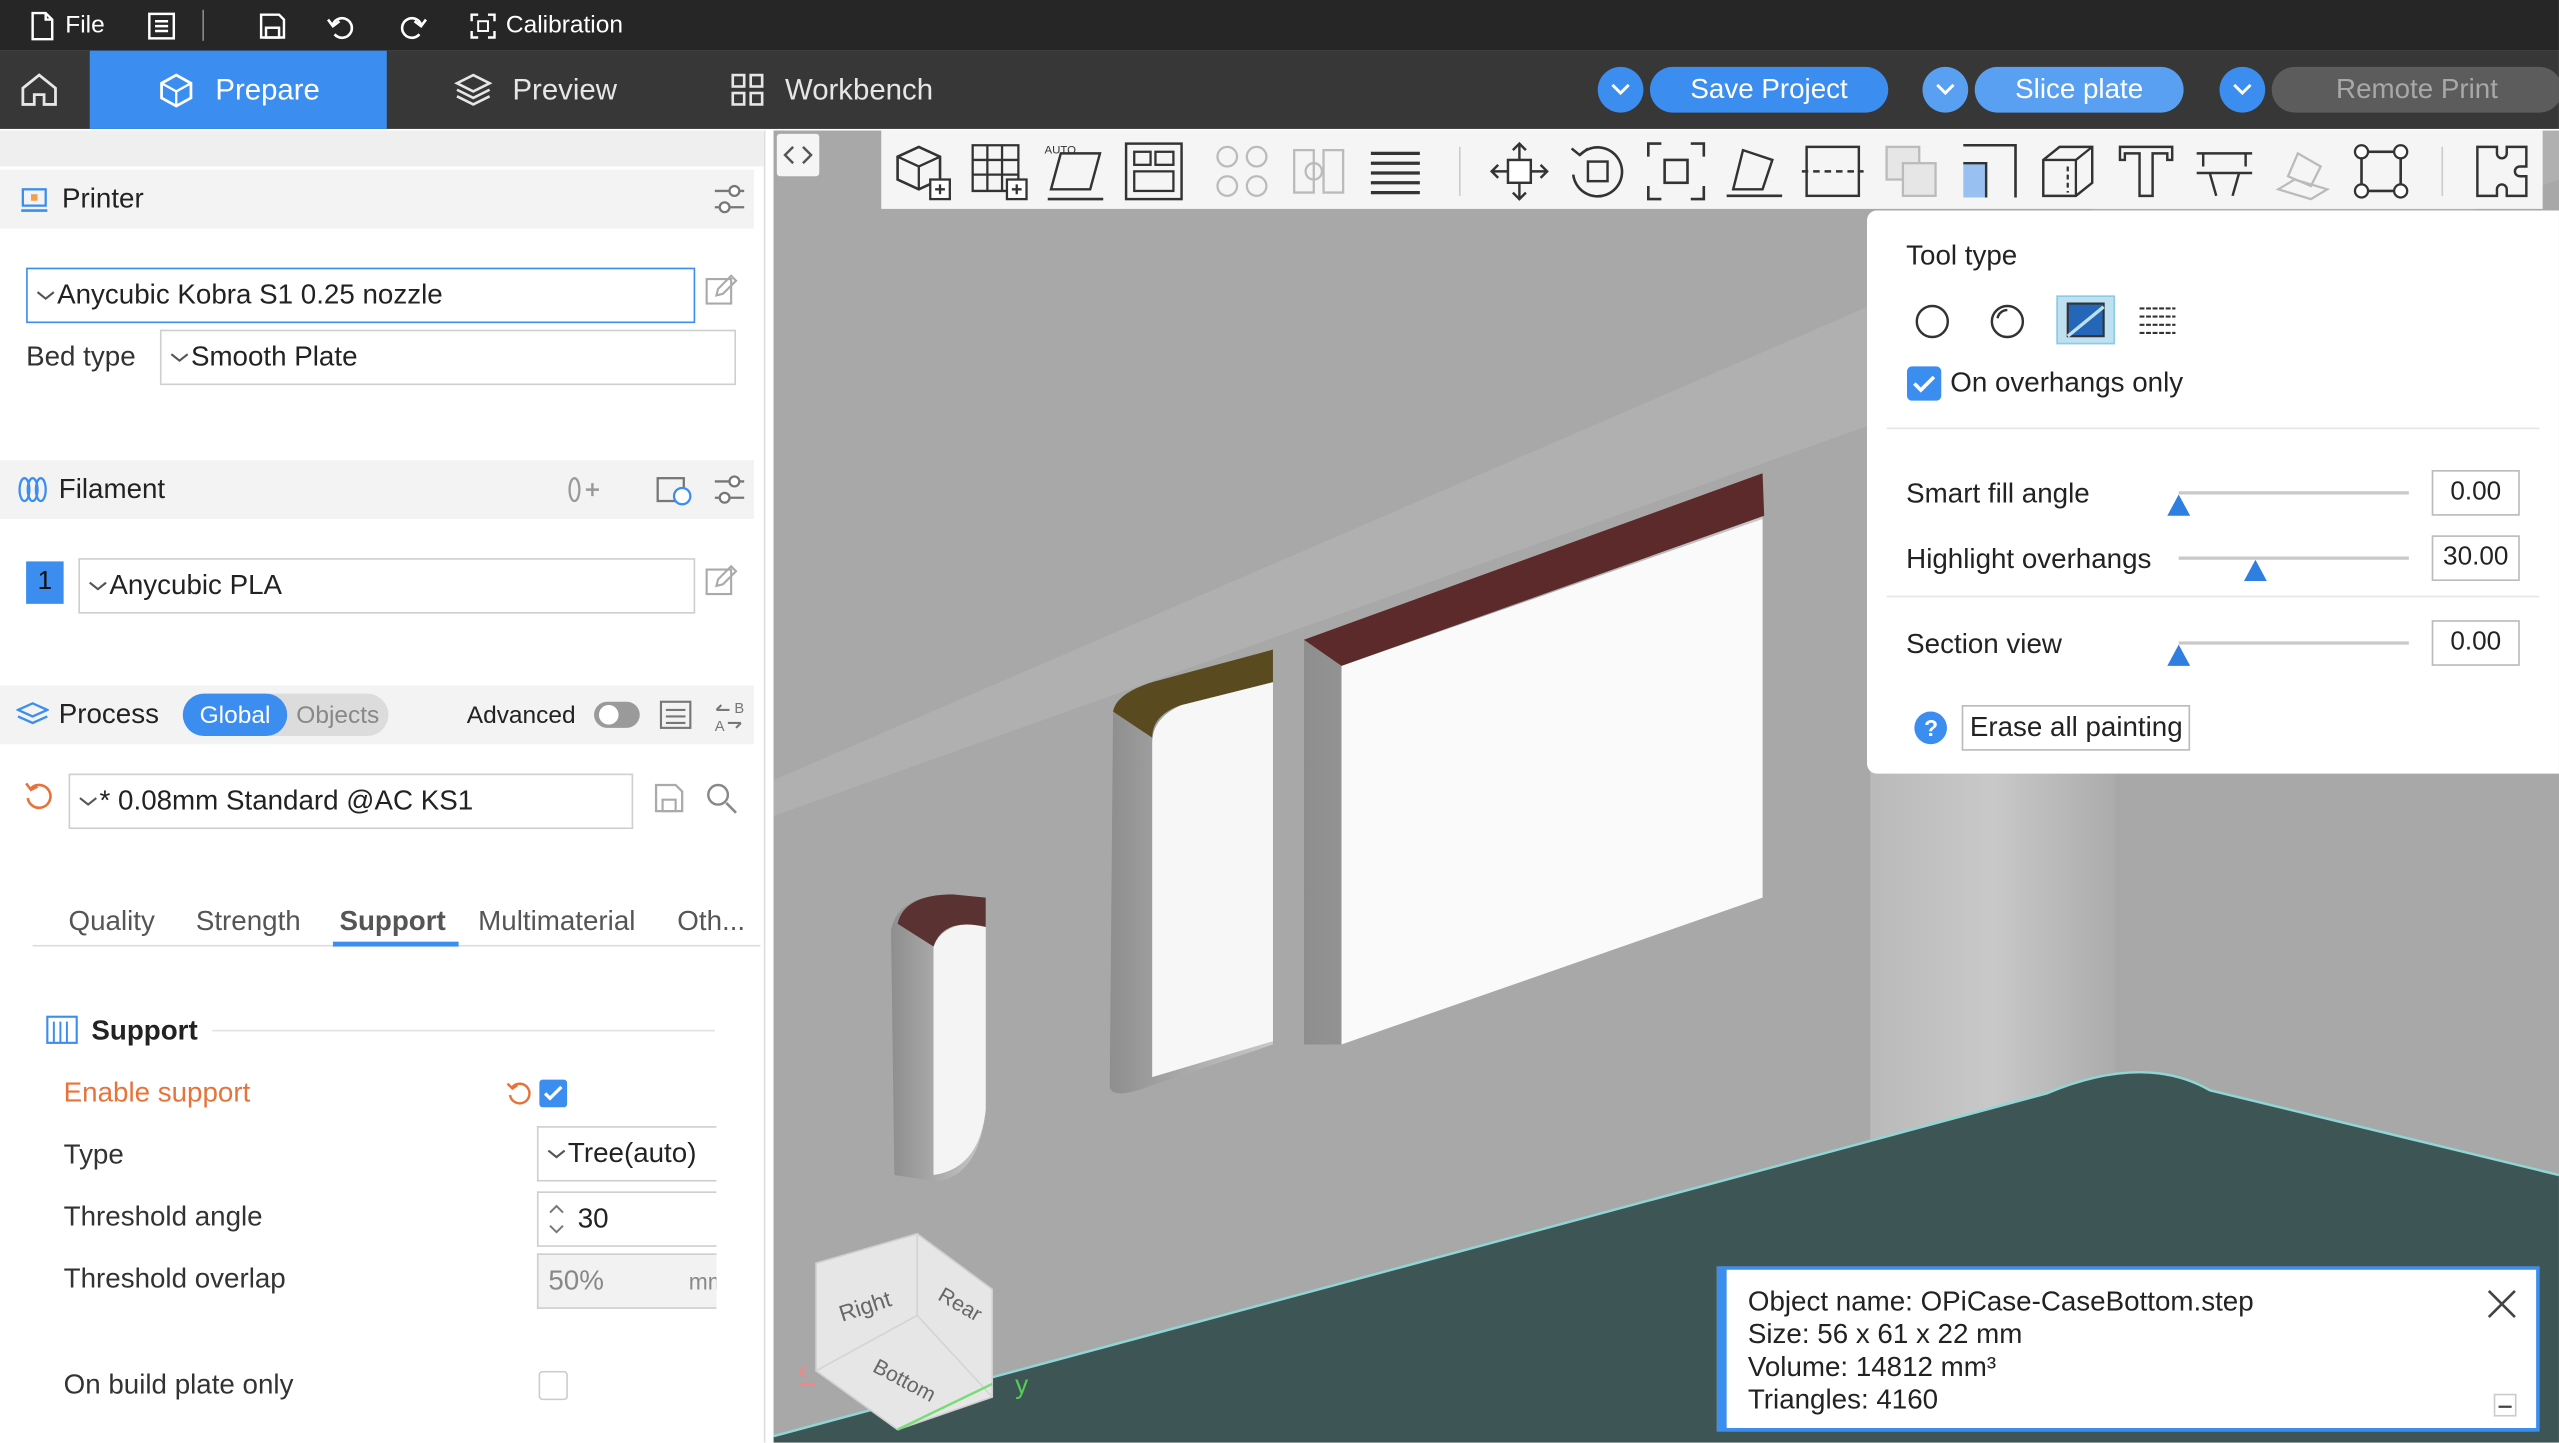  Describe the element at coordinates (798, 155) in the screenshot. I see `collapse-sidebar-button` at that location.